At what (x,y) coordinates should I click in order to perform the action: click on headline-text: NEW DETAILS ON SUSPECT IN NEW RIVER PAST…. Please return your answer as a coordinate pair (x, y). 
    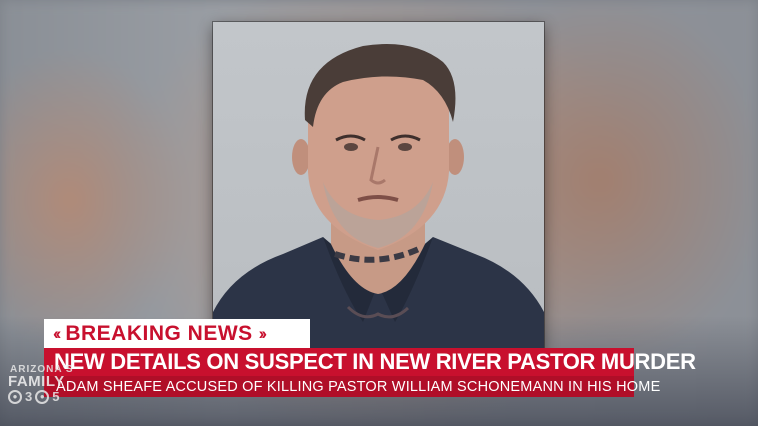
    Looking at the image, I should click on (375, 361).